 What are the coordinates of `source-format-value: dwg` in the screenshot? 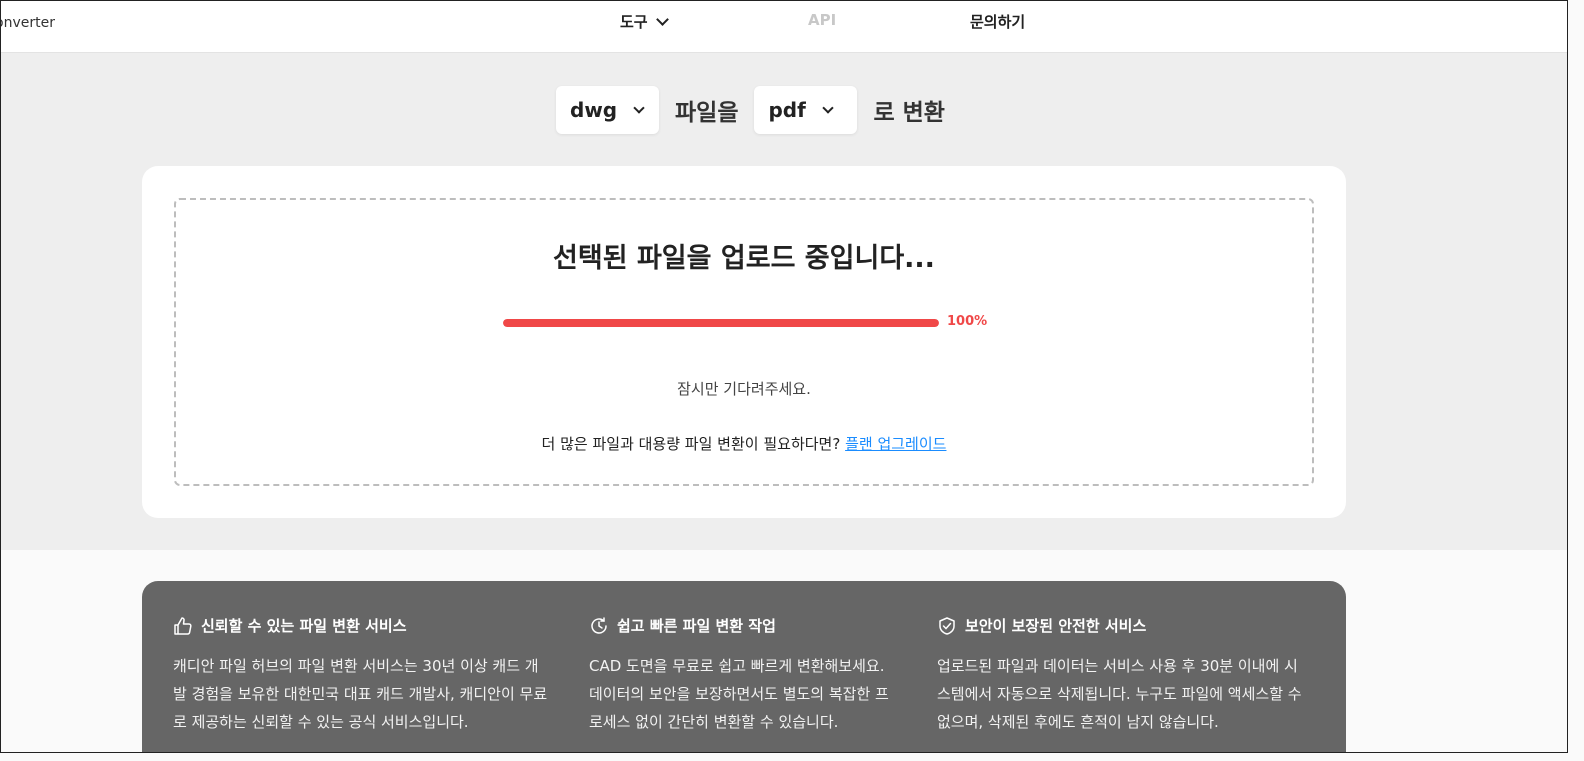 It's located at (594, 110).